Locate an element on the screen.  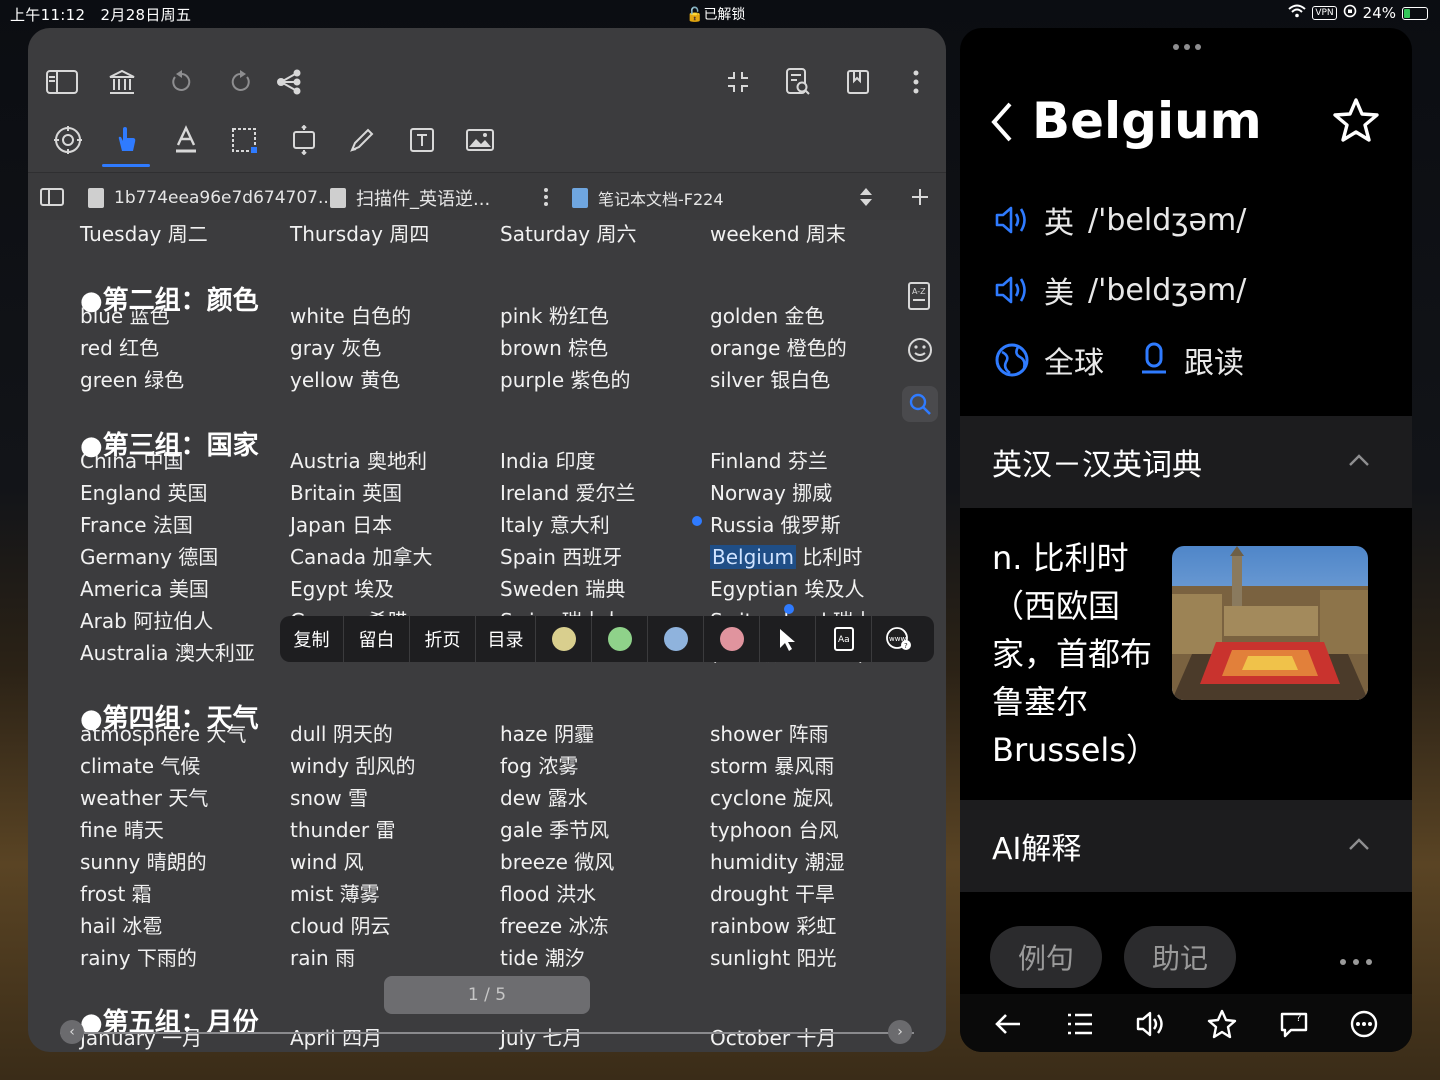
word-entry: yellow 黄色 is located at coordinates (345, 378).